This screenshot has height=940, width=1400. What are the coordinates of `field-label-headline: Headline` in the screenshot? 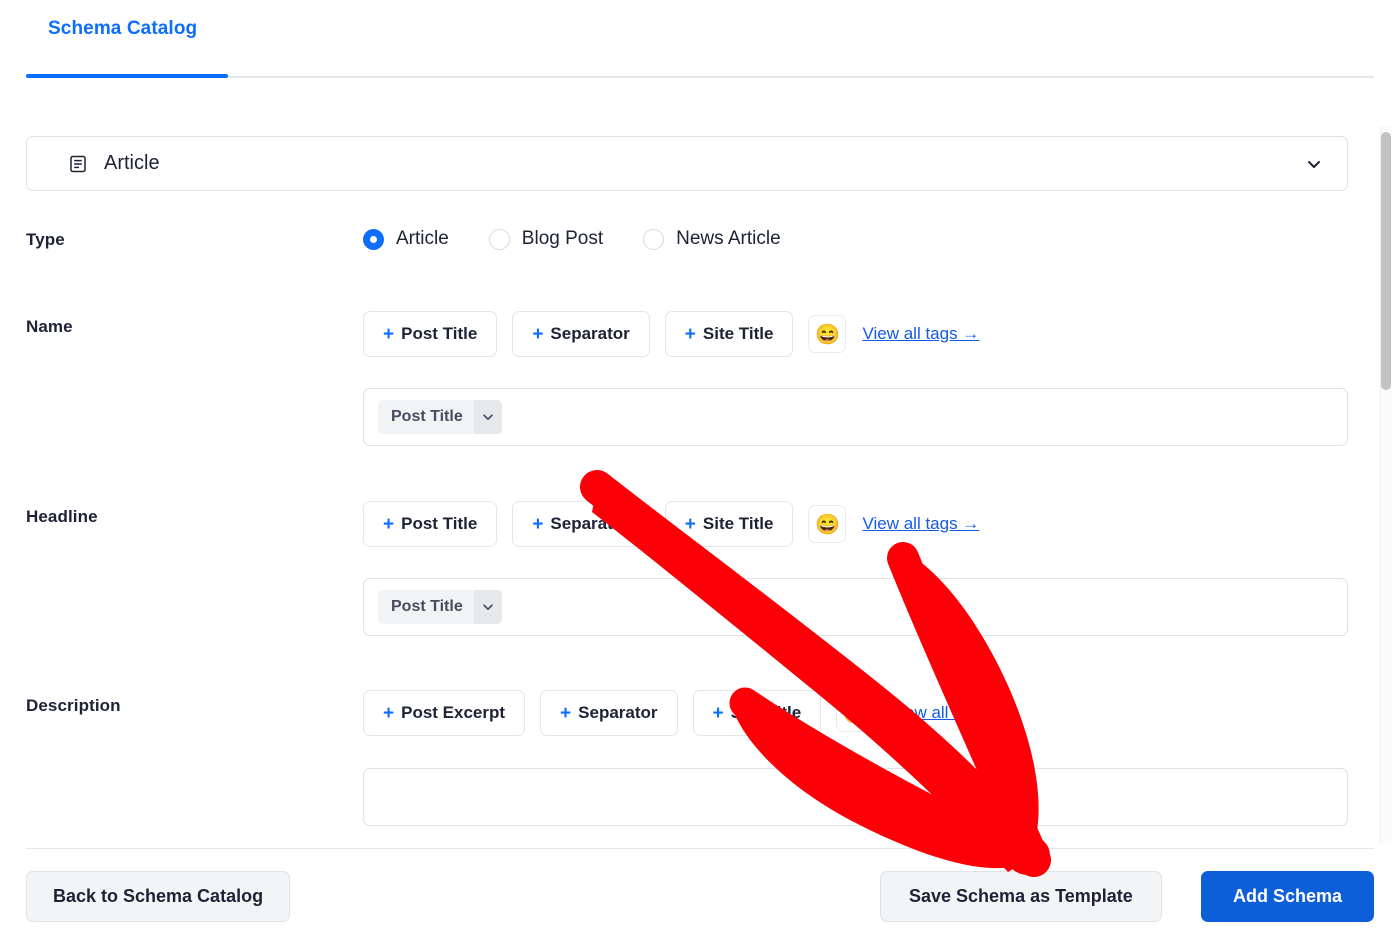 It's located at (62, 516).